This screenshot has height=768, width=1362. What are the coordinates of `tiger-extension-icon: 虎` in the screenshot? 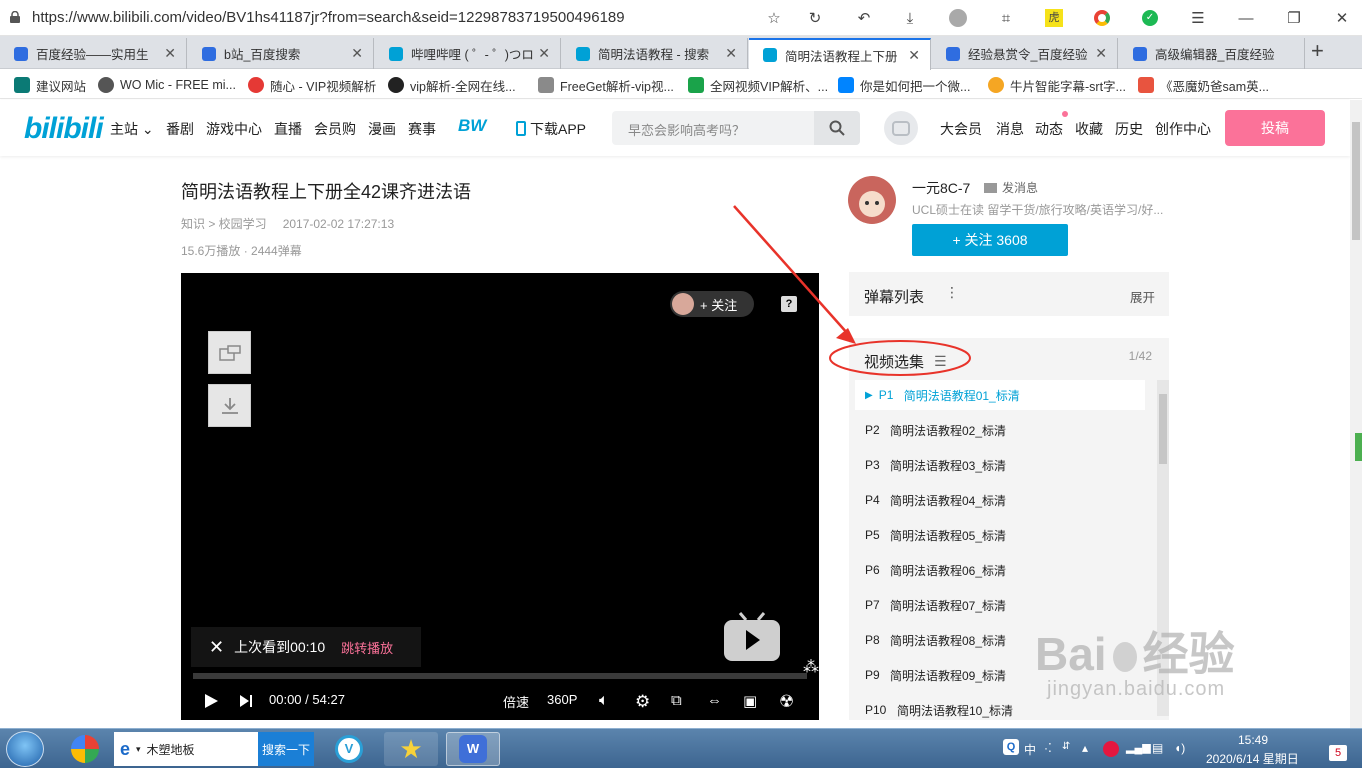 It's located at (1054, 18).